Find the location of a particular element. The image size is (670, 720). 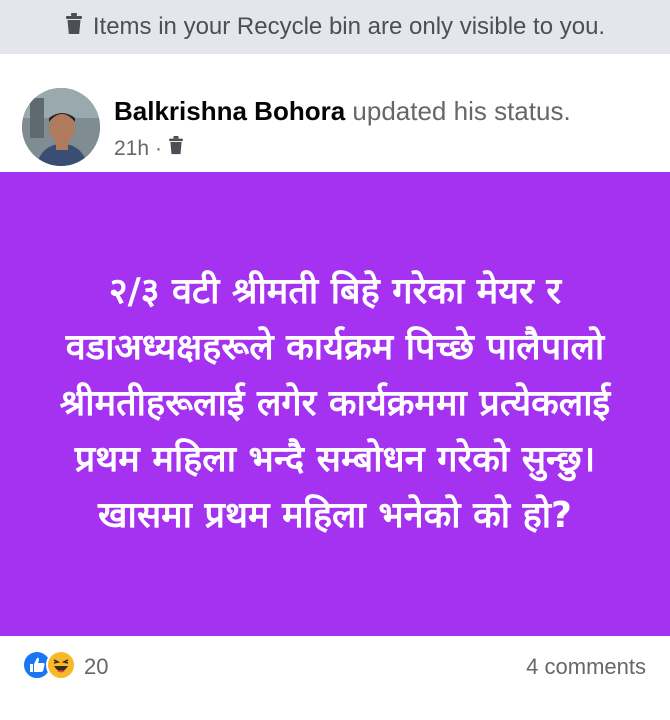

comments-count: 4 comments is located at coordinates (586, 667).